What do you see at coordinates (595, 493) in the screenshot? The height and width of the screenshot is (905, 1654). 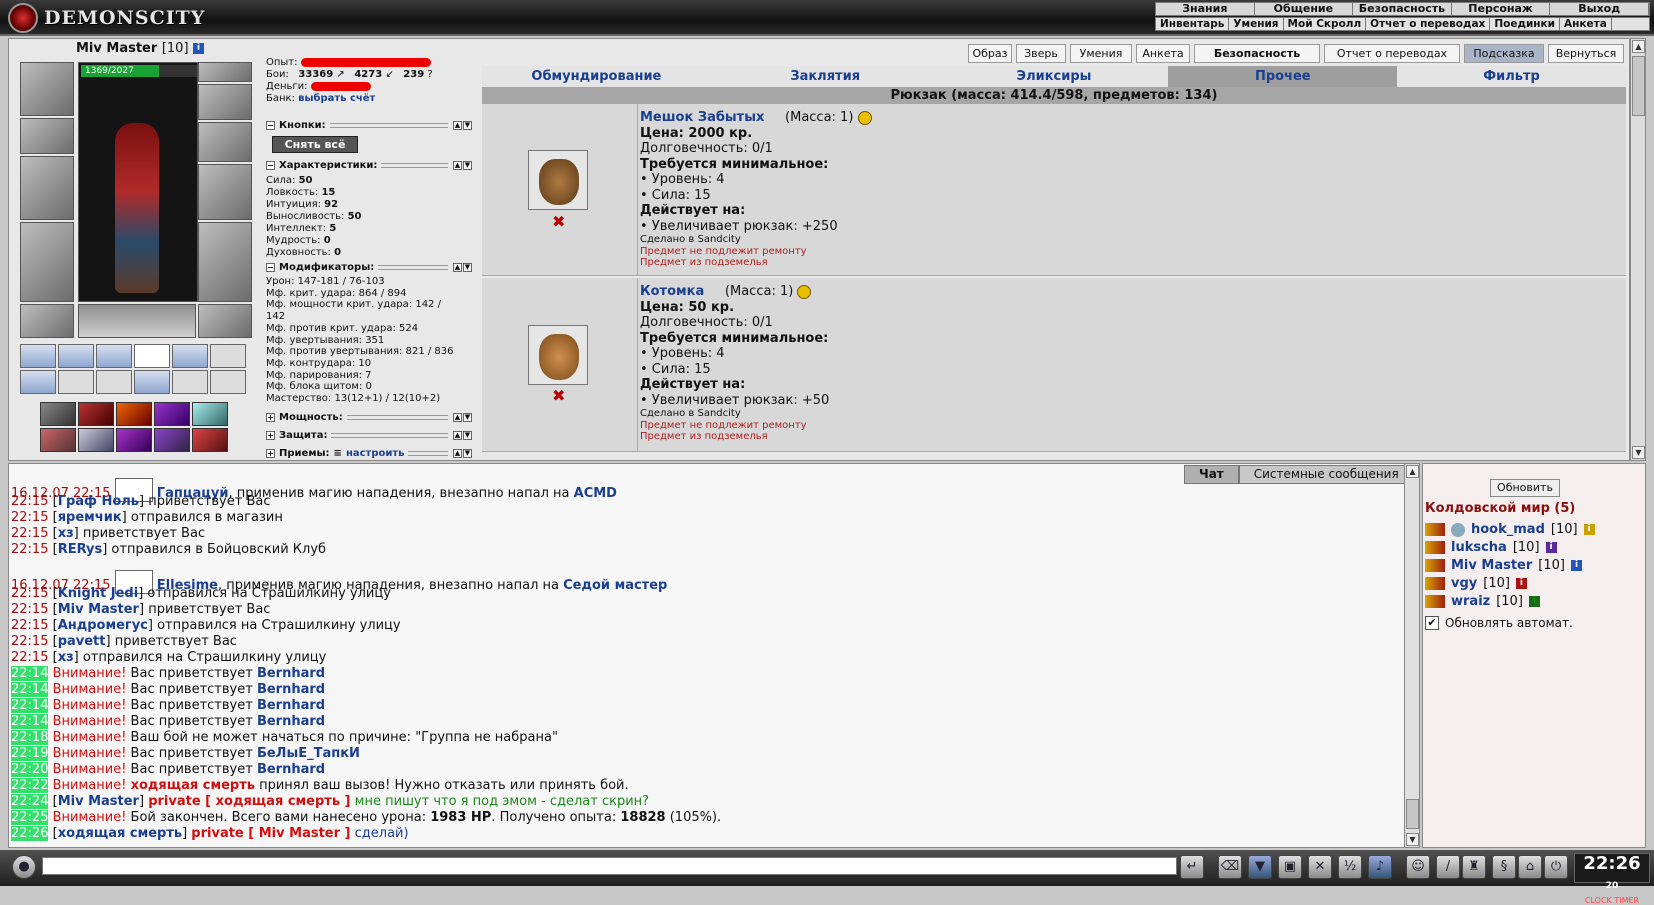 I see `chat-nick: ACMD` at bounding box center [595, 493].